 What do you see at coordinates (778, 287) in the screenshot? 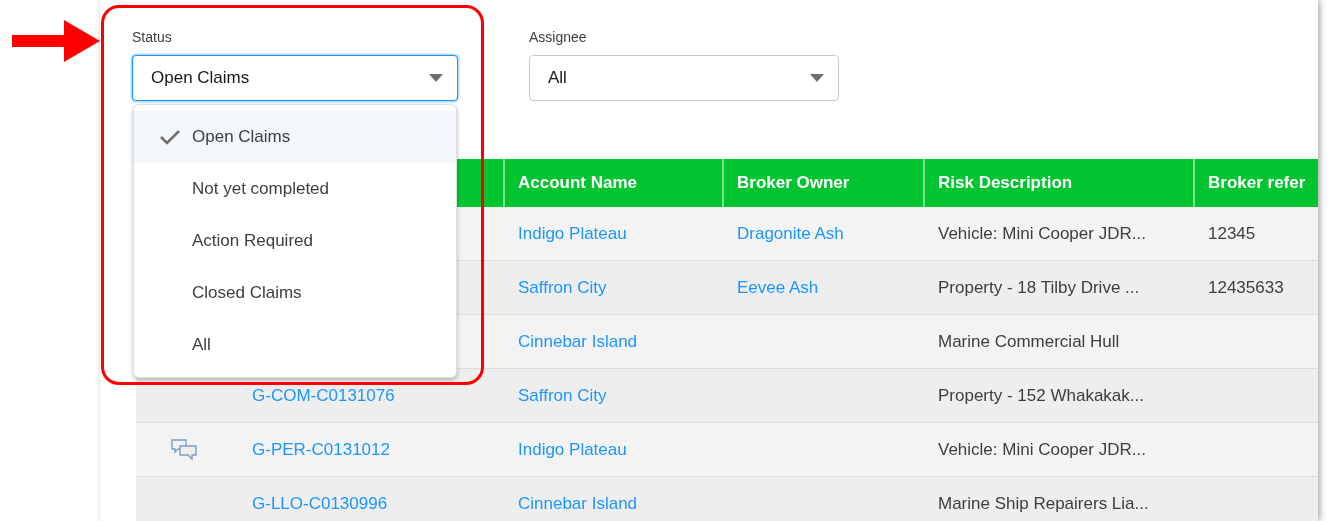
I see `broker-owner-link: Eevee Ash` at bounding box center [778, 287].